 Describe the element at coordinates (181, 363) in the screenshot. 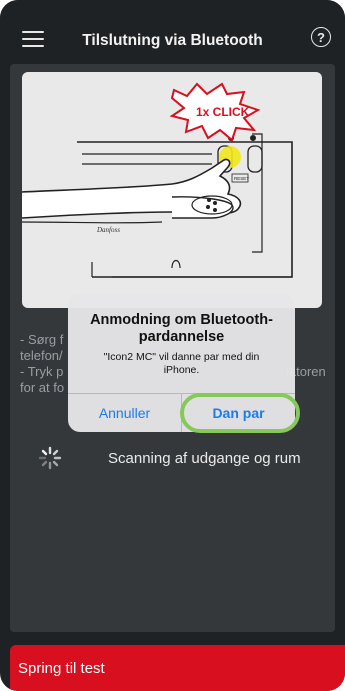

I see `dialog-message: "Icon2 MC" vil danne par med din iPhone.` at that location.